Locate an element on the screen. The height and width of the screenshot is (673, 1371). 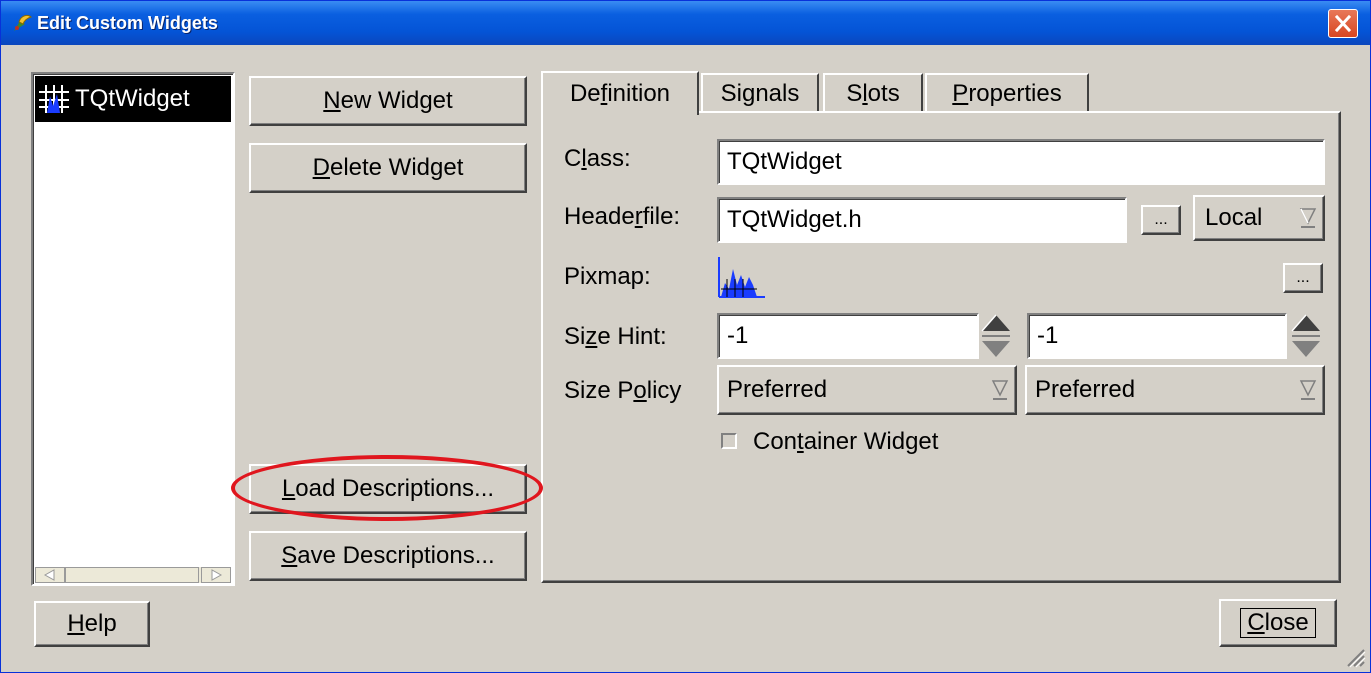
title-bar: Edit Custom Widgets is located at coordinates (685, 23).